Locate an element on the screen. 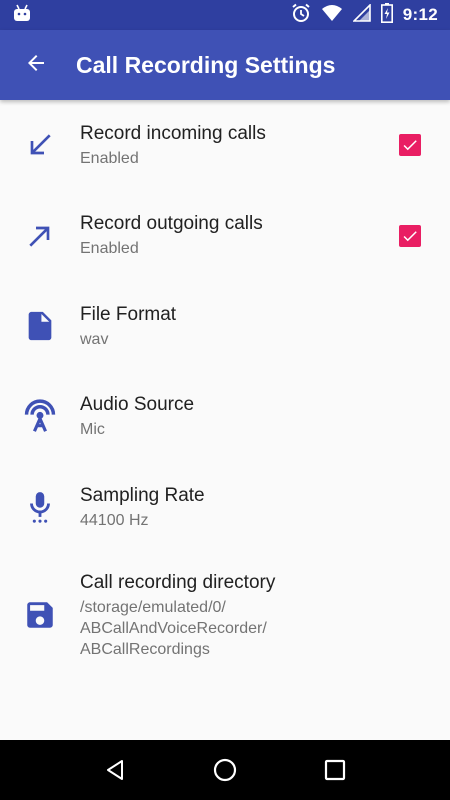  app-bar: Call Recording Settings is located at coordinates (225, 65).